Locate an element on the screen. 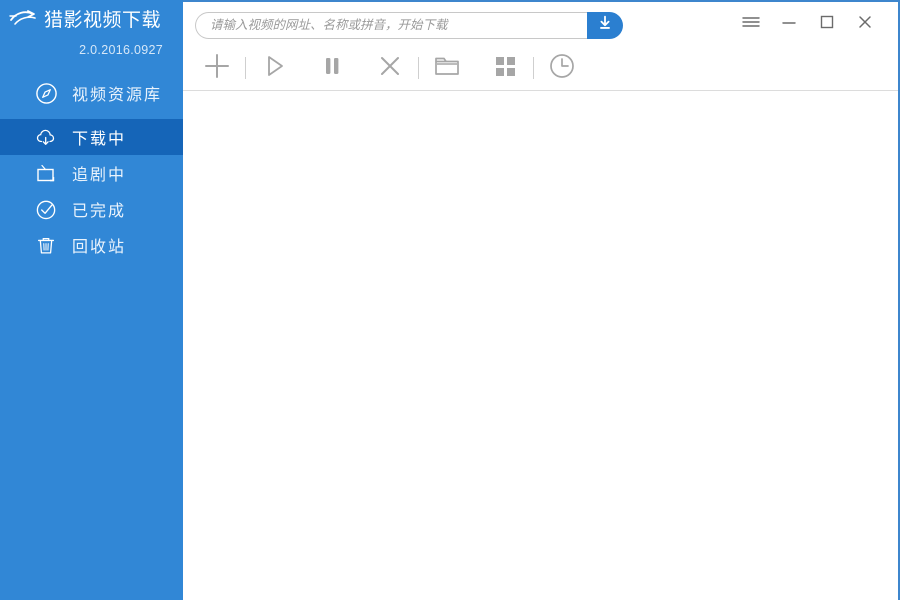  sidebar-item-label: 回收站 is located at coordinates (99, 247).